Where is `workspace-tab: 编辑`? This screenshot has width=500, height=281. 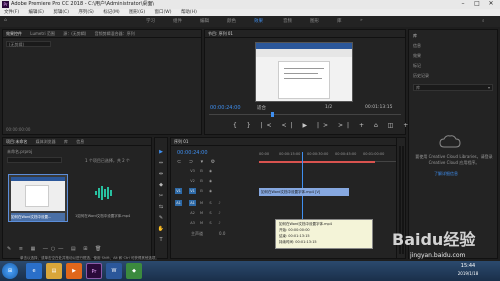
workspace-tab: 编辑 is located at coordinates (204, 21).